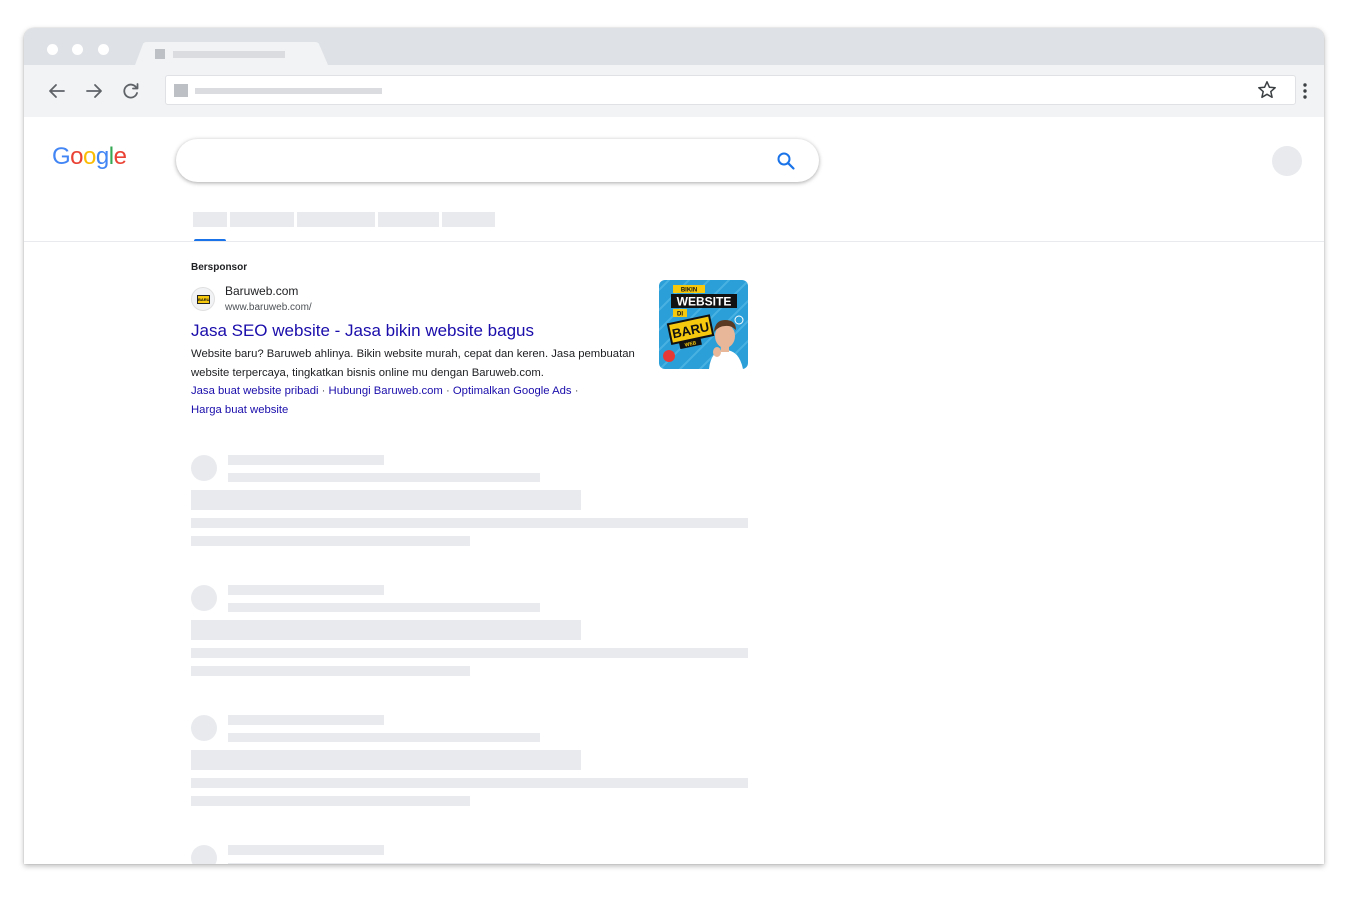 This screenshot has width=1358, height=900. What do you see at coordinates (786, 161) in the screenshot?
I see `search-icon` at bounding box center [786, 161].